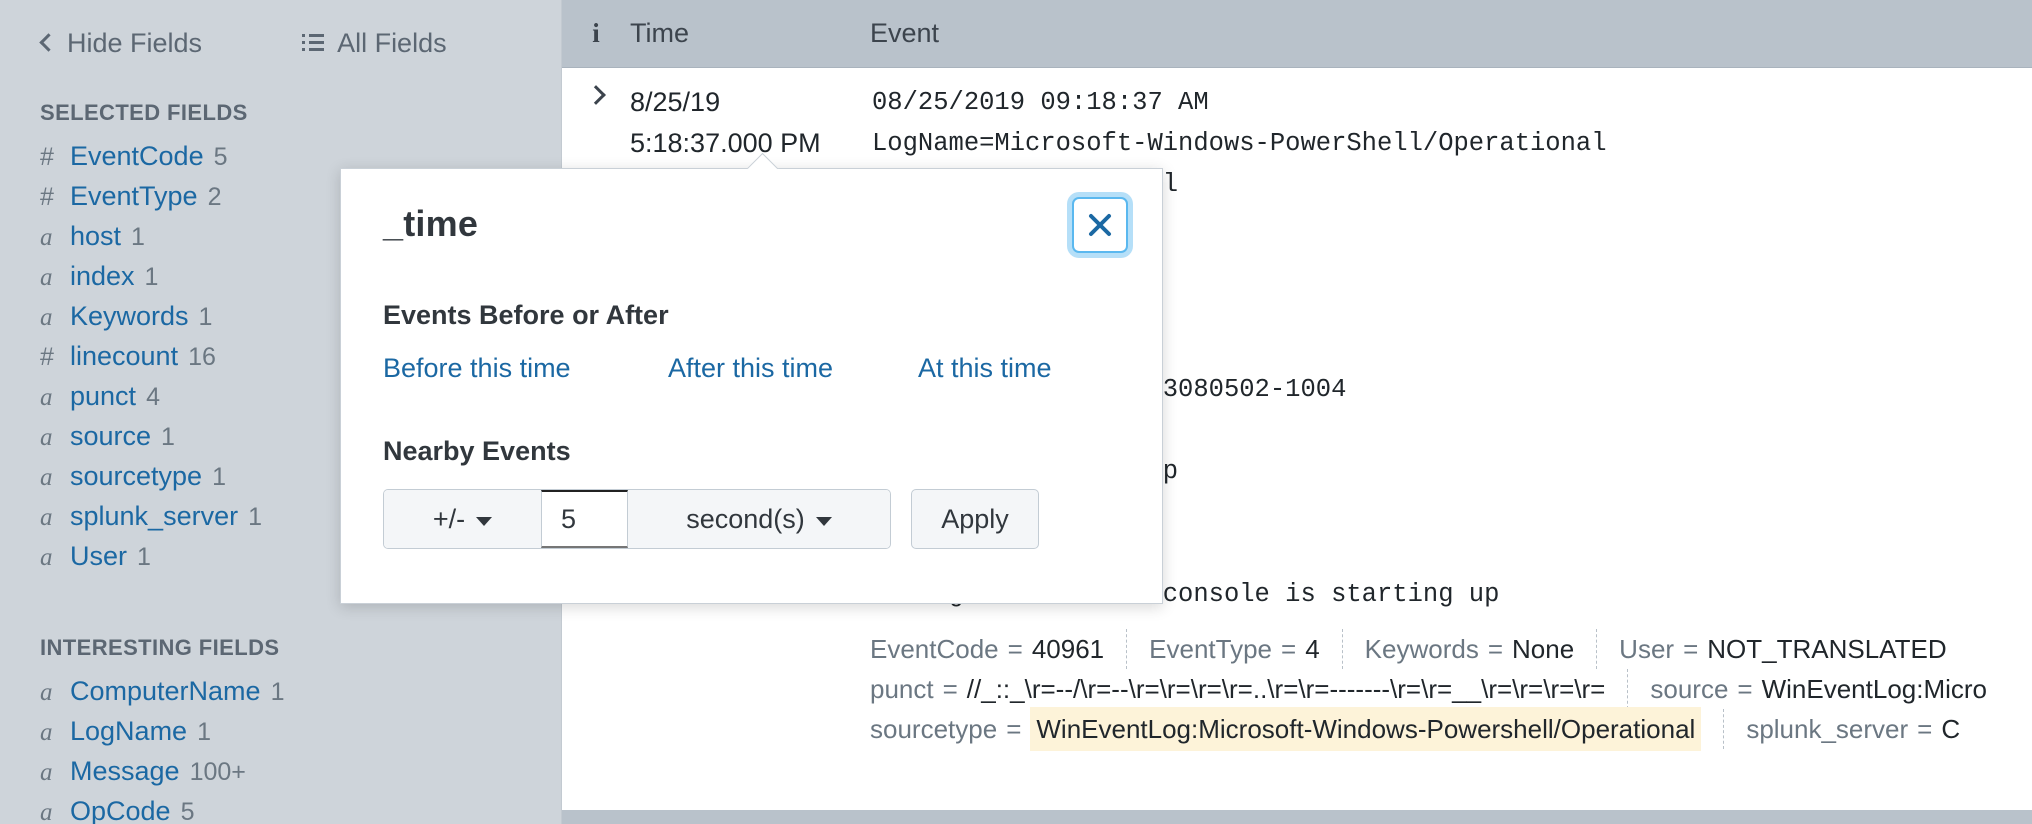  What do you see at coordinates (763, 161) in the screenshot?
I see `popover-arrow` at bounding box center [763, 161].